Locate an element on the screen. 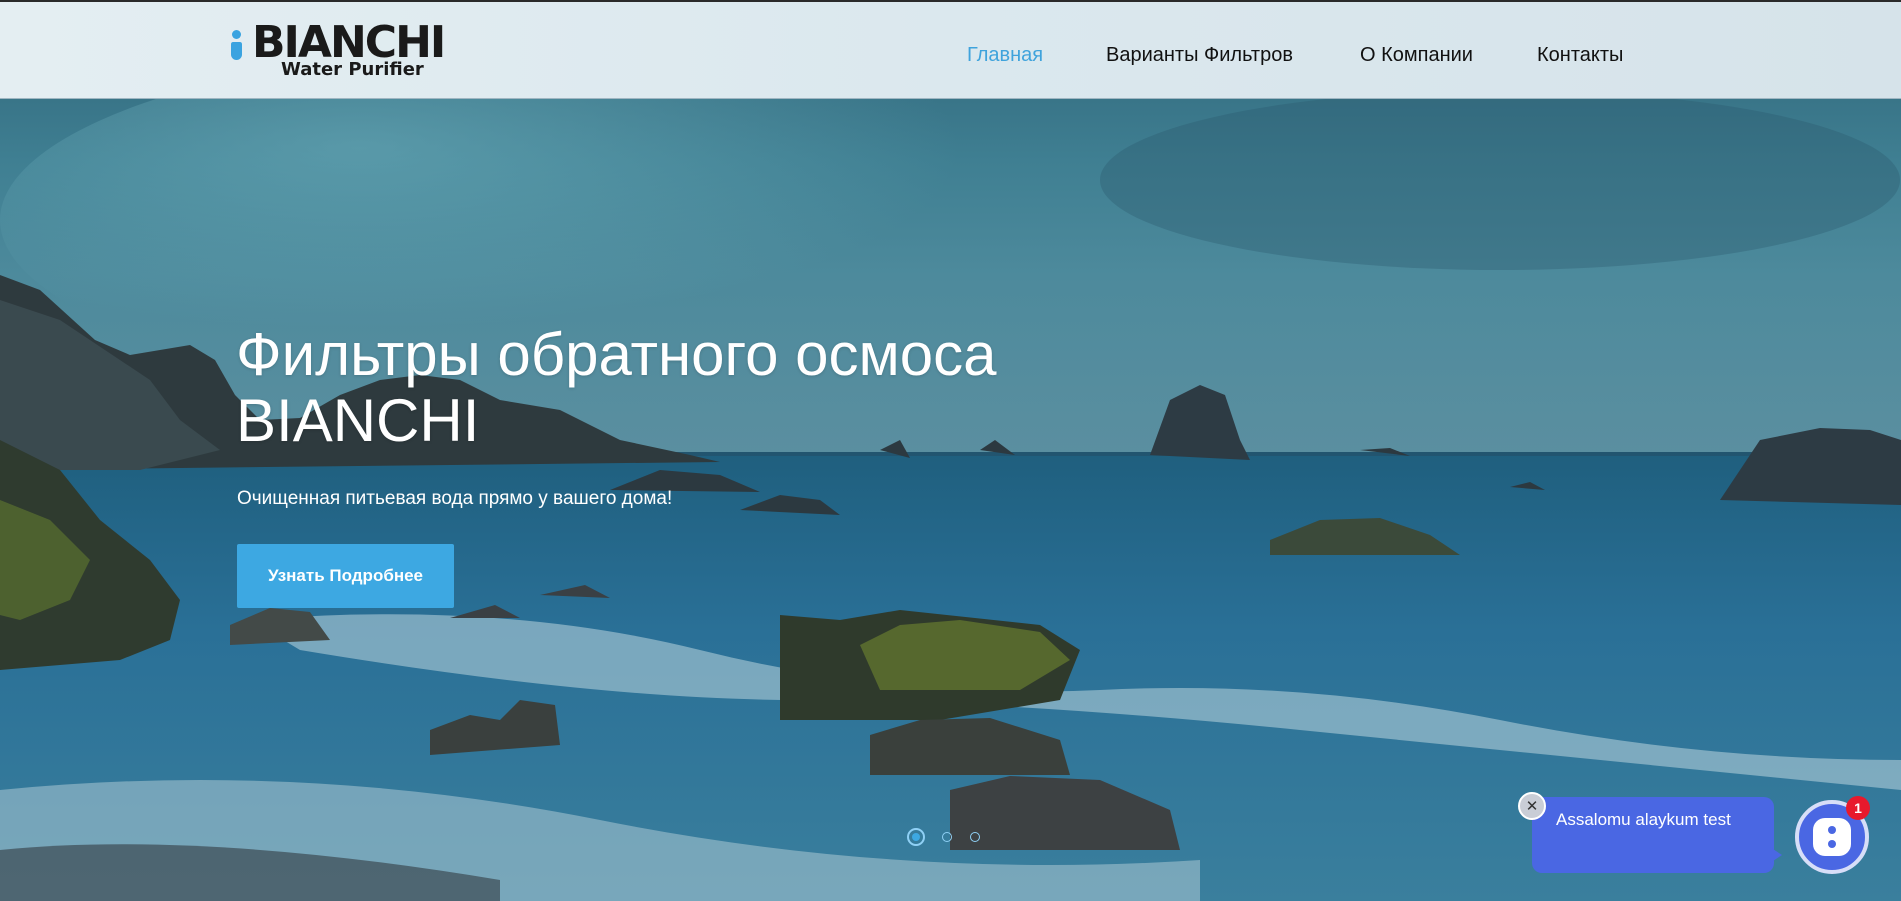  chat-icon is located at coordinates (1832, 837).